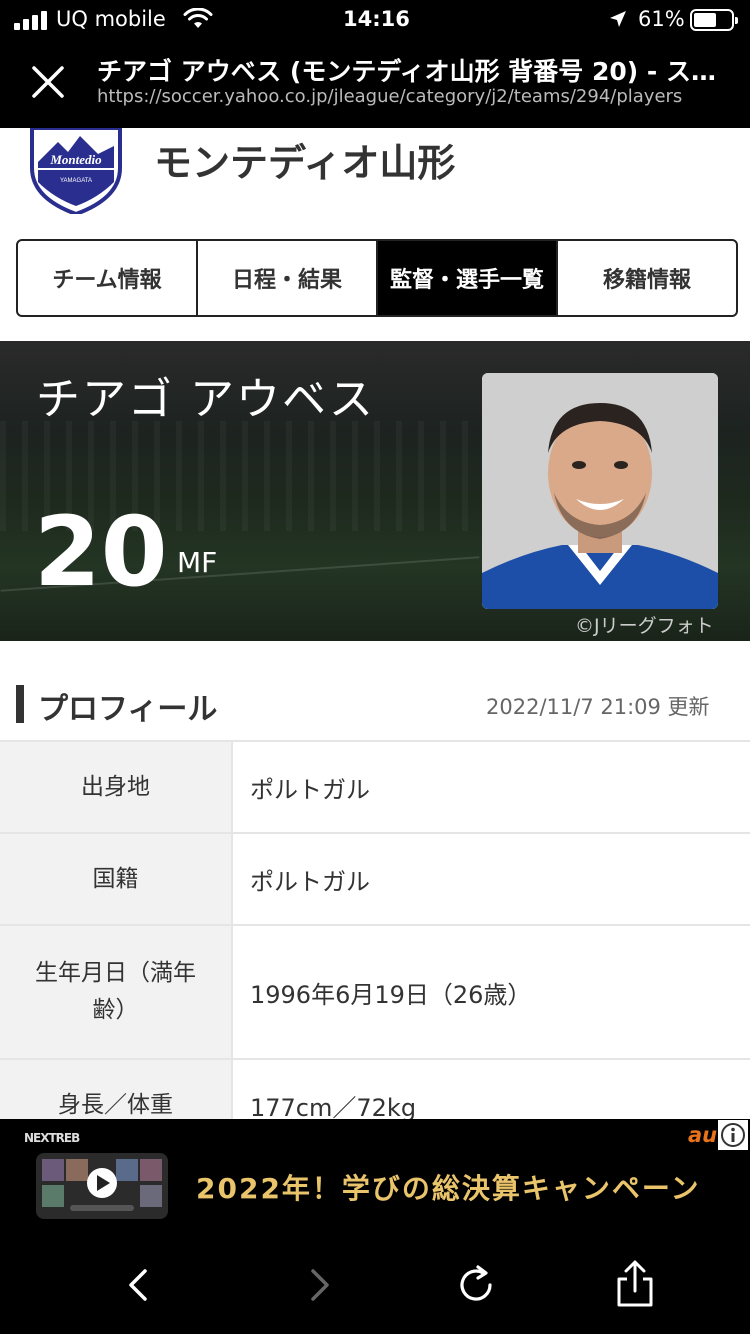 This screenshot has width=750, height=1334. Describe the element at coordinates (635, 1285) in the screenshot. I see `share-icon` at that location.